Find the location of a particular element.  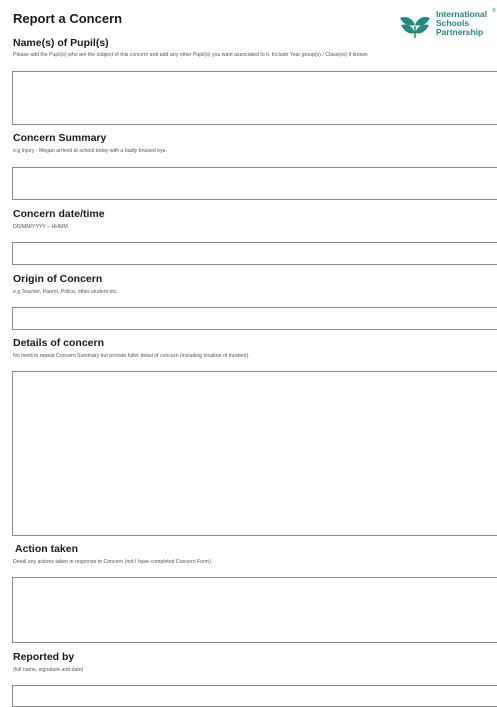

datetime-input-box is located at coordinates (254, 253).